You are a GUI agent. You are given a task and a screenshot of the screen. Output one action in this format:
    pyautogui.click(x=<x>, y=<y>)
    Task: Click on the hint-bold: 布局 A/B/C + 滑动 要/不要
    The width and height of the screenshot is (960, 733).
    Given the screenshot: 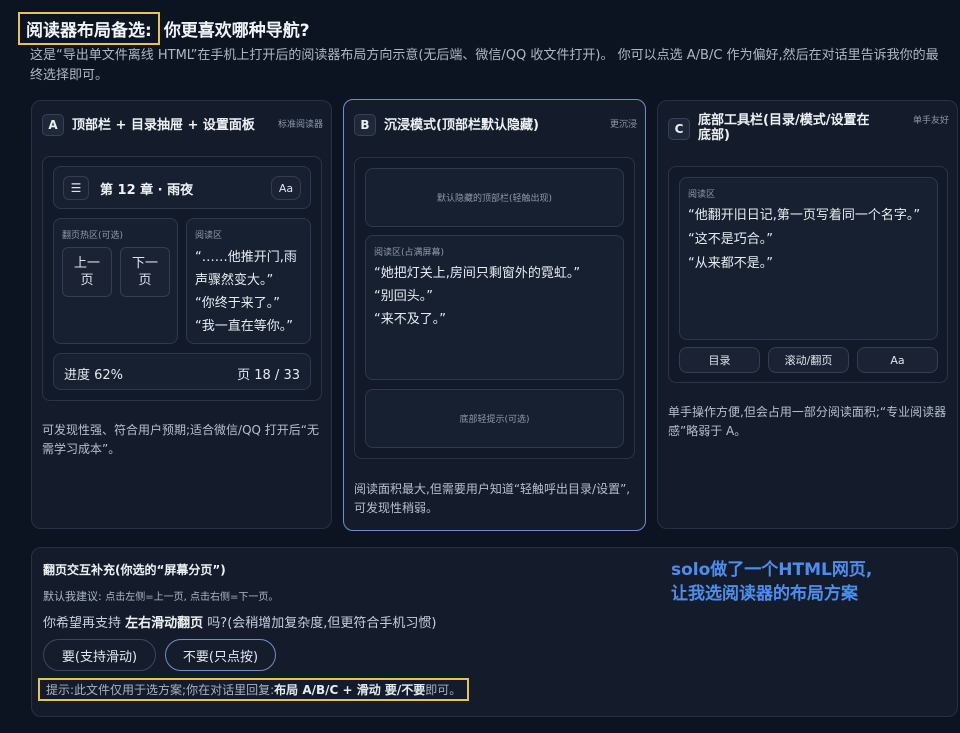 What is the action you would take?
    pyautogui.click(x=350, y=690)
    